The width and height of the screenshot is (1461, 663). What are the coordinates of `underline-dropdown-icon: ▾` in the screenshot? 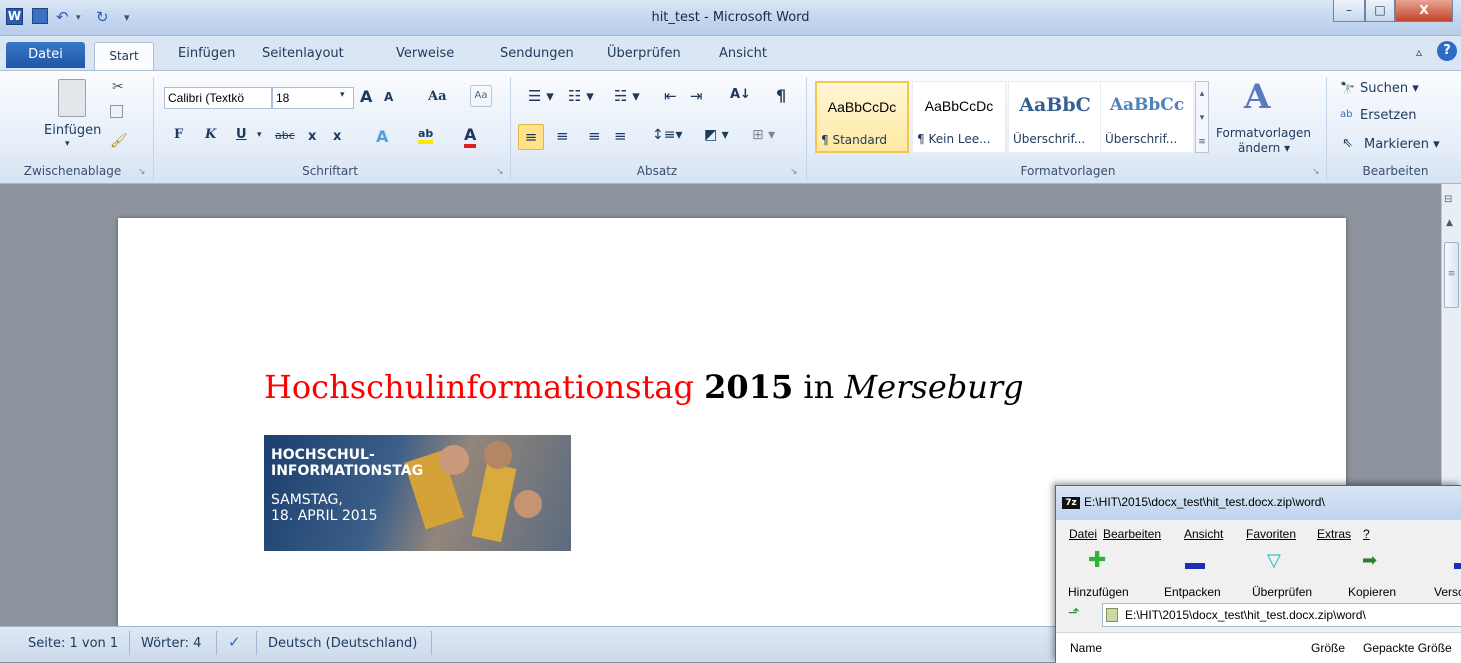 It's located at (259, 135).